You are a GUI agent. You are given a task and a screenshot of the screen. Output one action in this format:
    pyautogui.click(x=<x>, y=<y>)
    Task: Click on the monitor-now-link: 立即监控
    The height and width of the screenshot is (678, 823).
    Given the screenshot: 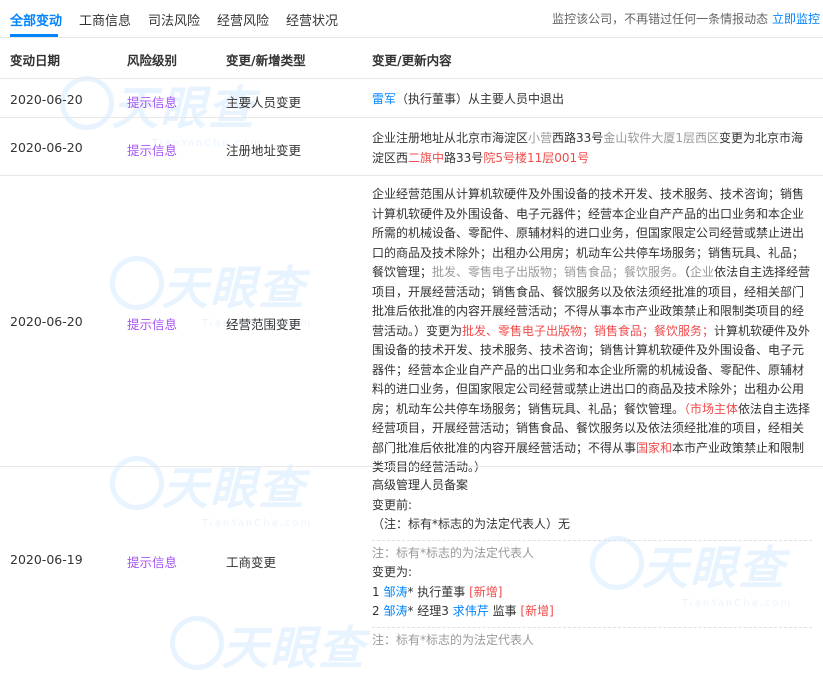 What is the action you would take?
    pyautogui.click(x=796, y=19)
    